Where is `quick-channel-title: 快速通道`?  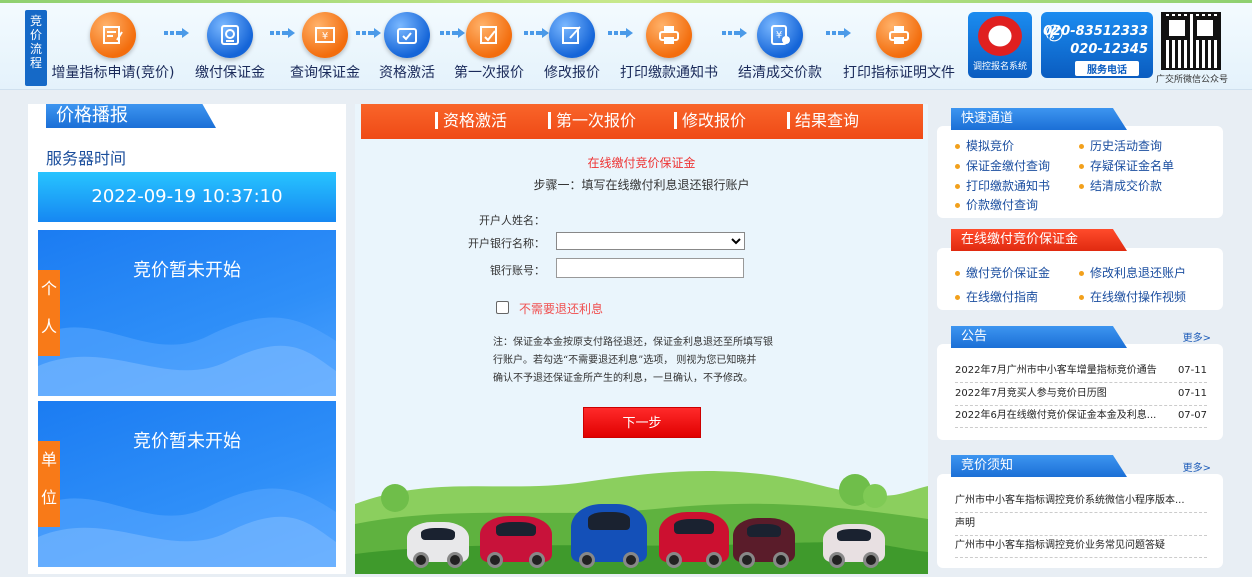
quick-channel-title: 快速通道 is located at coordinates (1039, 119).